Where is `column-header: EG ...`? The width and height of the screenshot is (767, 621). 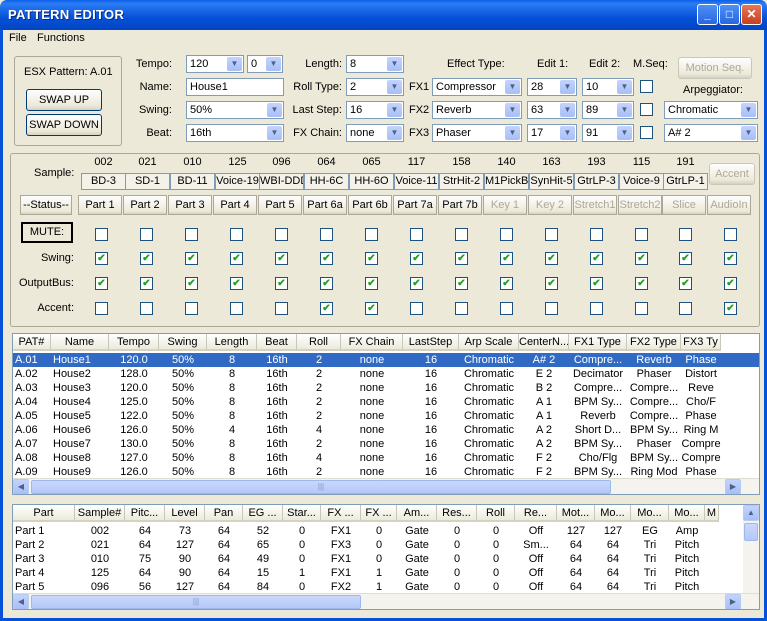 column-header: EG ... is located at coordinates (263, 513).